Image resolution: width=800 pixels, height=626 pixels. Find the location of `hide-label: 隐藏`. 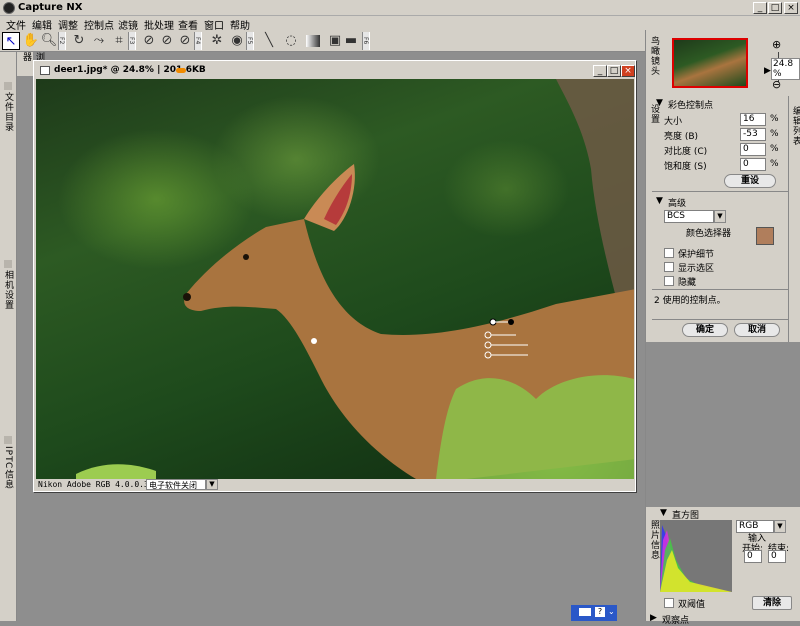

hide-label: 隐藏 is located at coordinates (687, 283).